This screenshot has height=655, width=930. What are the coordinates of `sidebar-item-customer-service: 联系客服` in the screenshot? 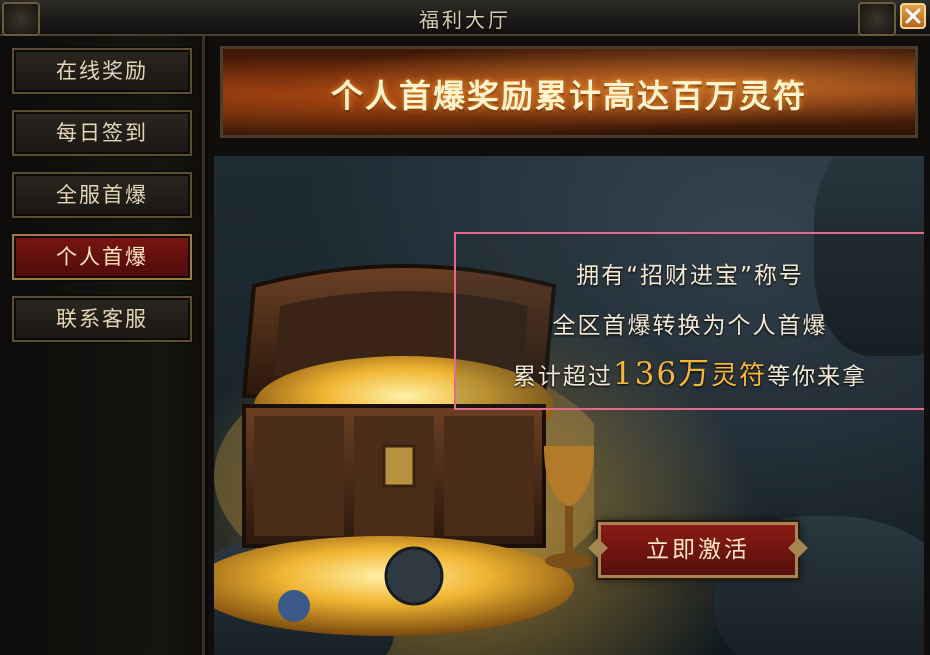 It's located at (102, 319).